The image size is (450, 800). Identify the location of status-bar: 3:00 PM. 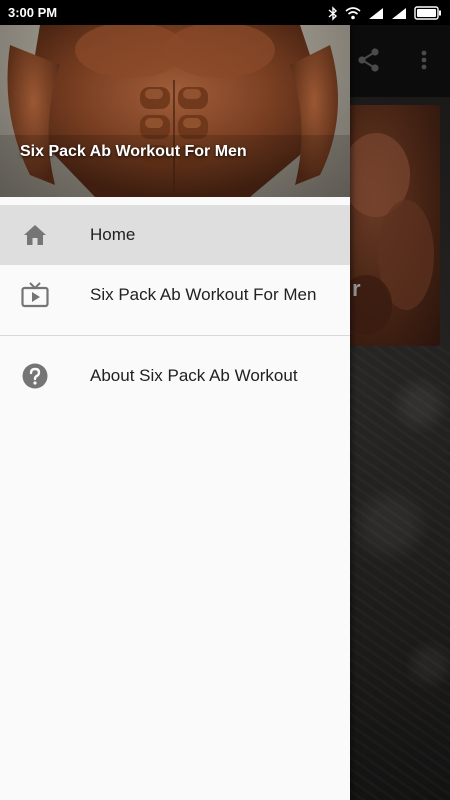
(225, 12).